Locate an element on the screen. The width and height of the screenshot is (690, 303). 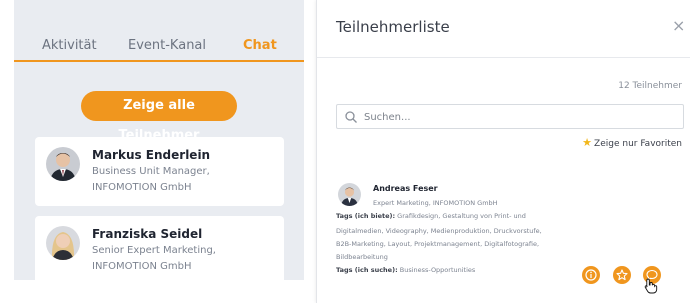
tab-event-channel: Event-Kanal is located at coordinates (167, 45).